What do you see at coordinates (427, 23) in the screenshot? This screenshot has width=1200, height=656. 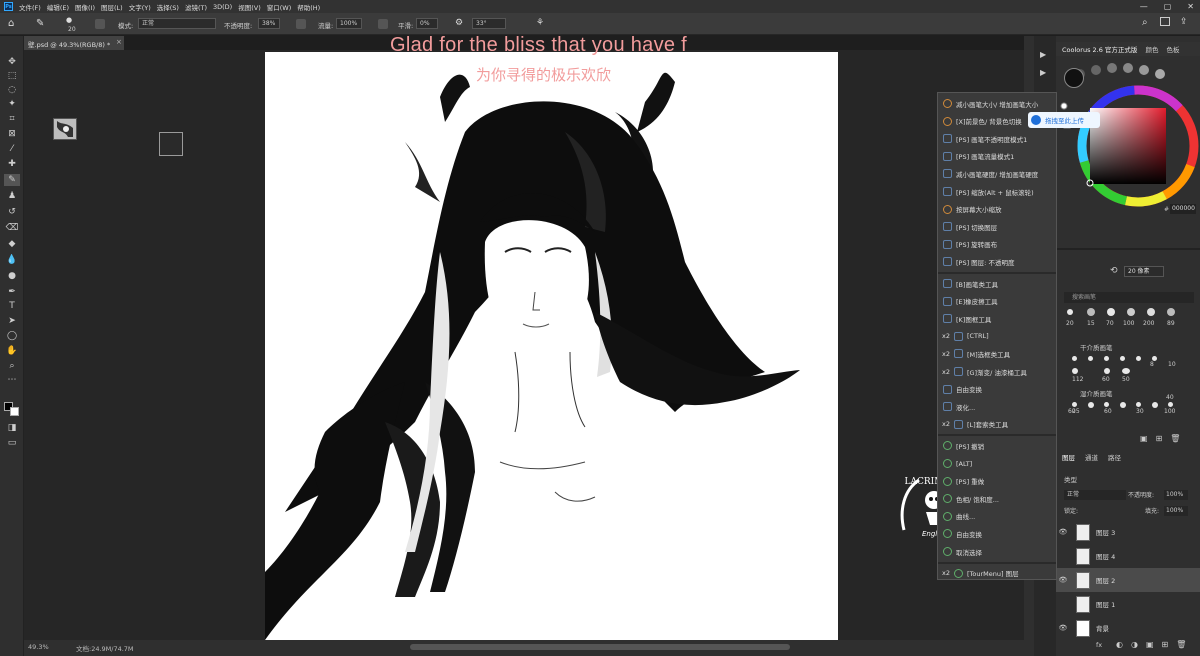 I see `smooth-input: 0%` at bounding box center [427, 23].